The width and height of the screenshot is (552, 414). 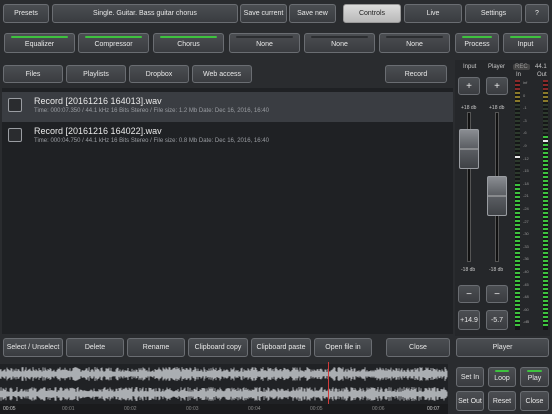 I want to click on set-out-button: Set Out, so click(x=470, y=401).